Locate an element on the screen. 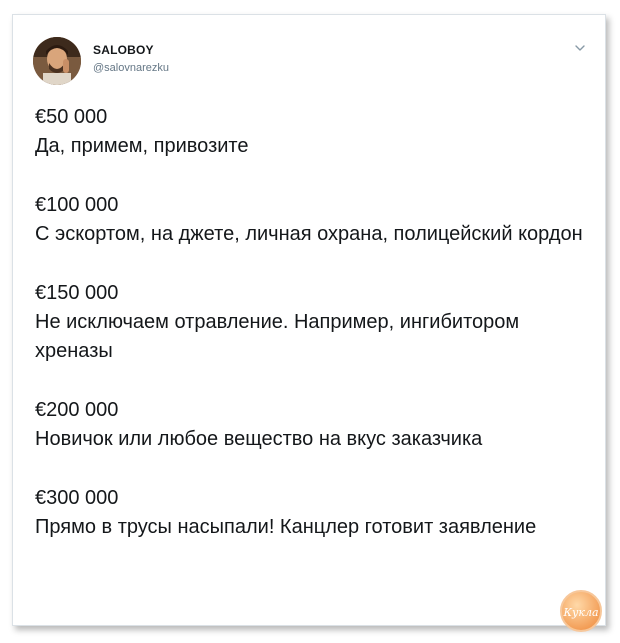 Image resolution: width=620 pixels, height=643 pixels. logo-text: Кукла is located at coordinates (580, 612).